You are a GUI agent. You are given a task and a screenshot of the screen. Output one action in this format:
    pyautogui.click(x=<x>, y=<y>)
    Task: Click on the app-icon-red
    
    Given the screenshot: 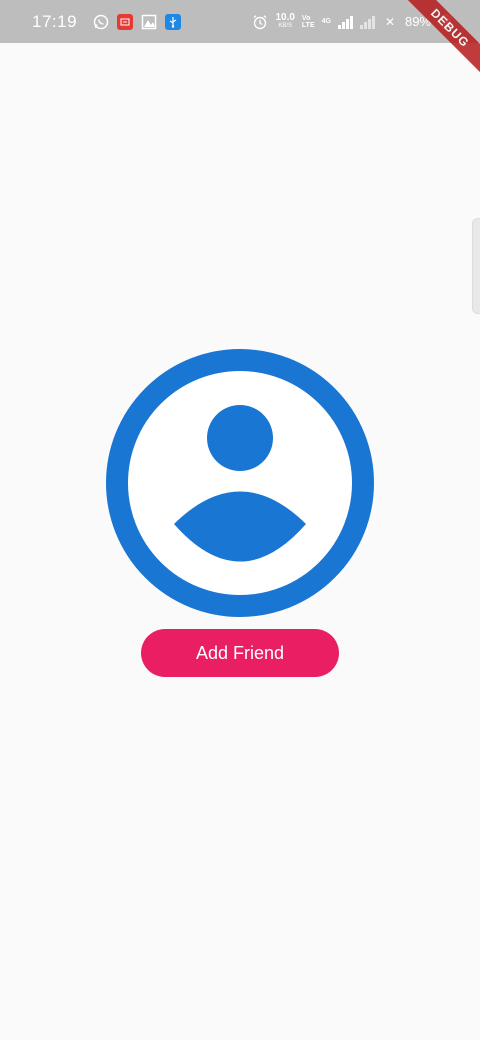 What is the action you would take?
    pyautogui.click(x=125, y=21)
    